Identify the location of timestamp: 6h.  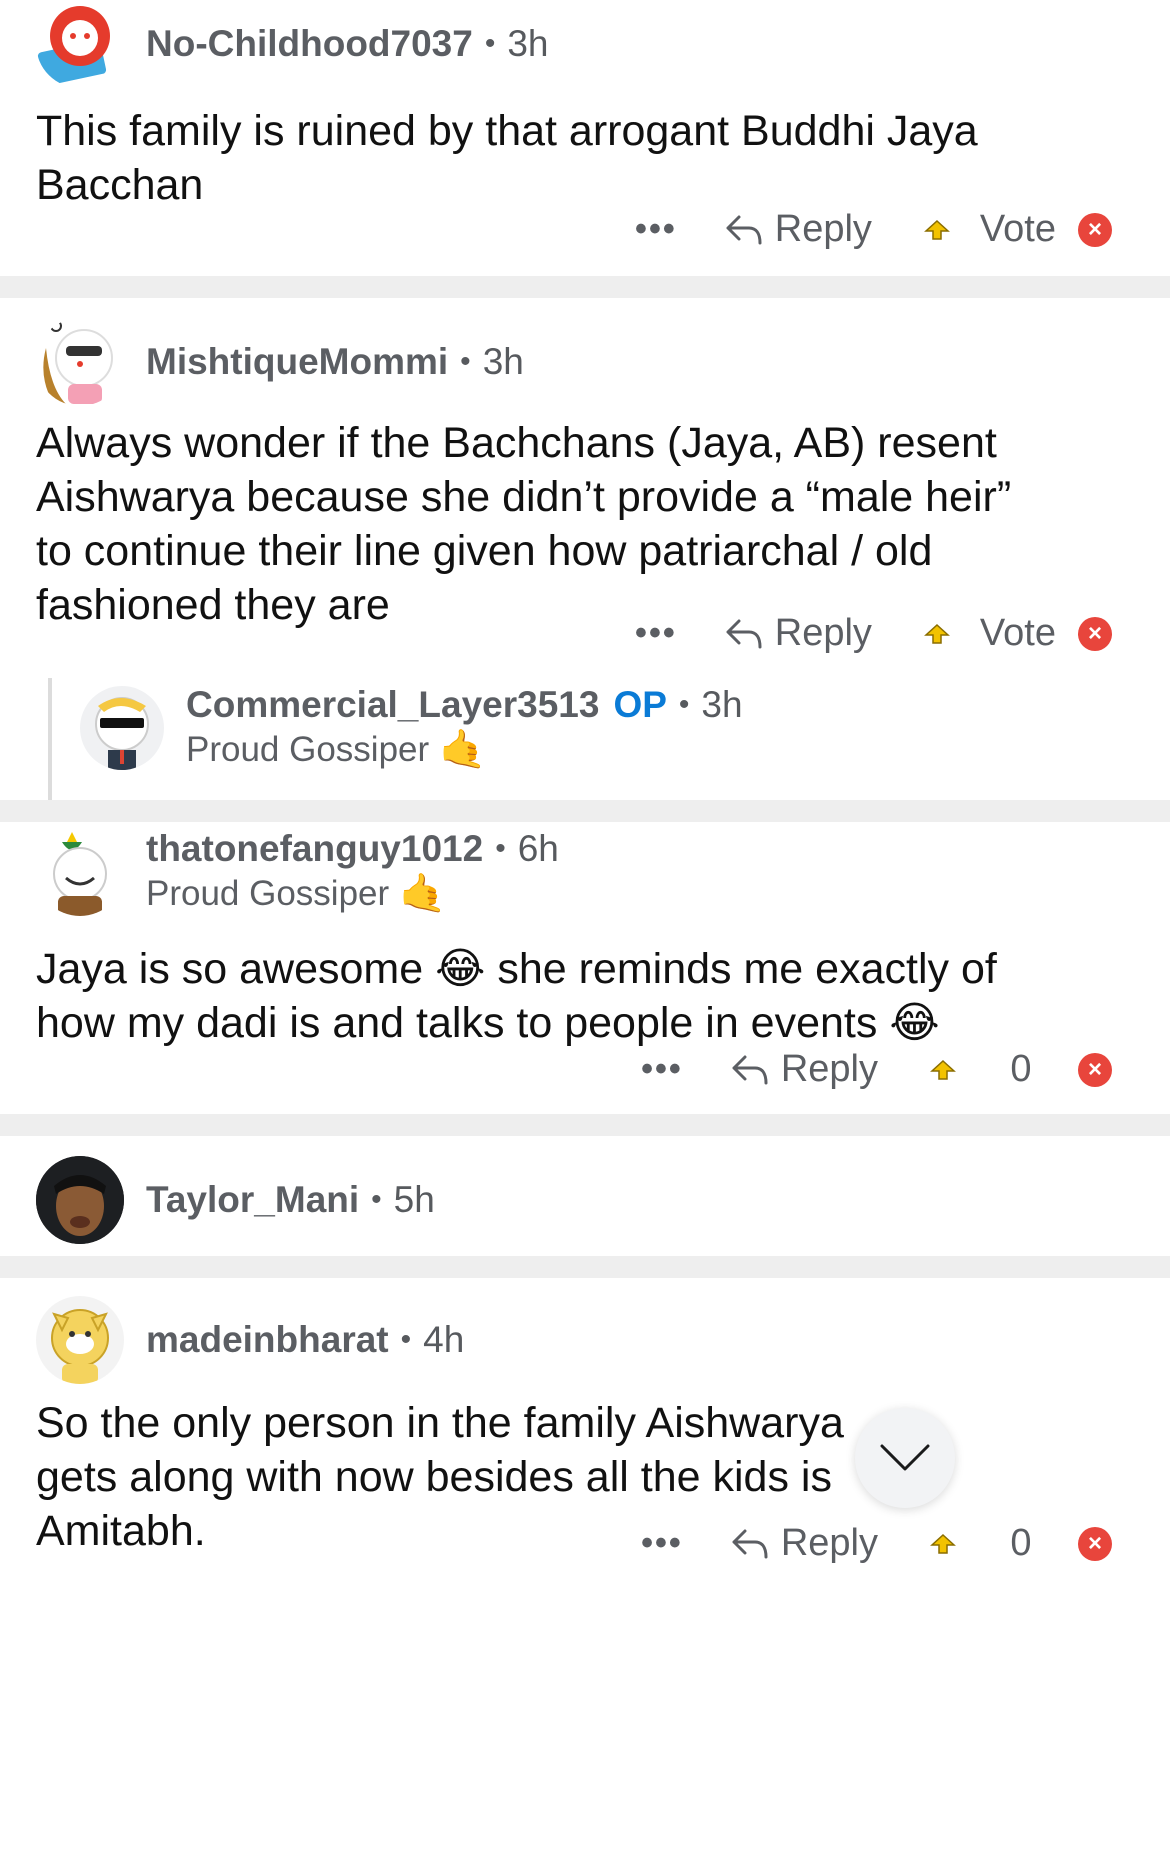
(538, 848).